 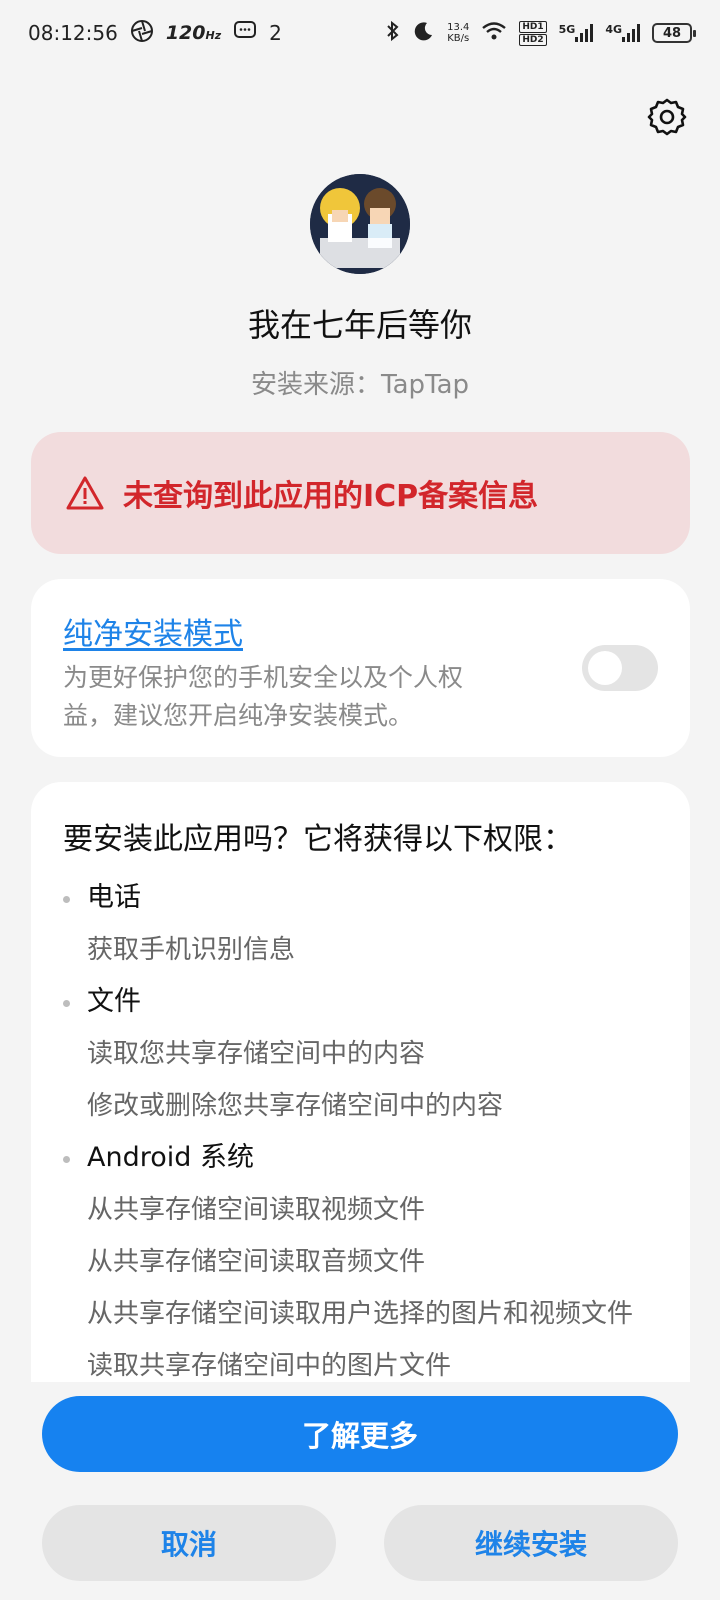 What do you see at coordinates (360, 1434) in the screenshot?
I see `learn-more-button: 了解更多` at bounding box center [360, 1434].